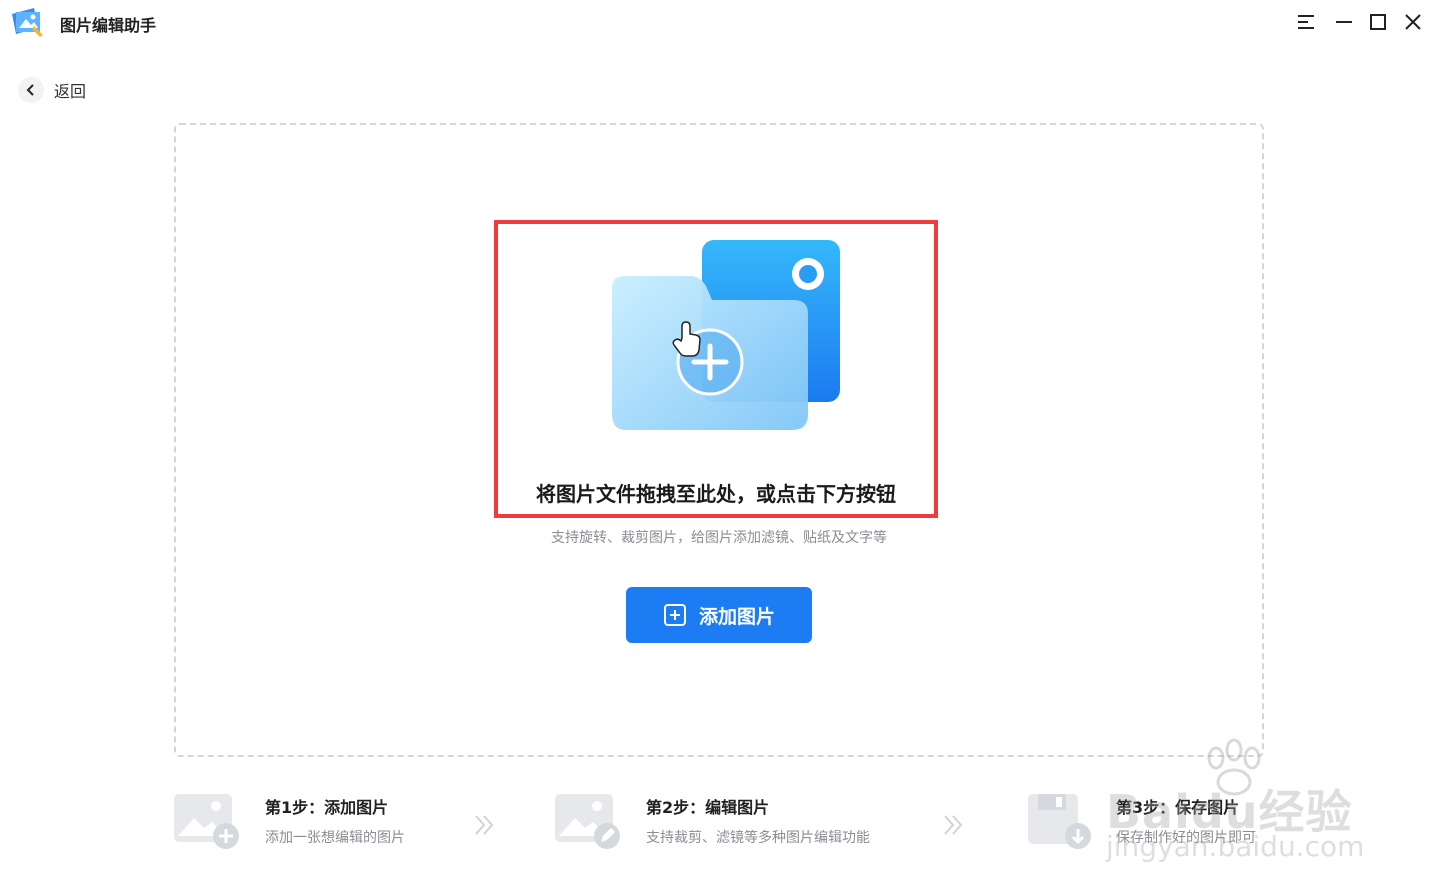 The image size is (1440, 894). I want to click on minimize-button, so click(1344, 22).